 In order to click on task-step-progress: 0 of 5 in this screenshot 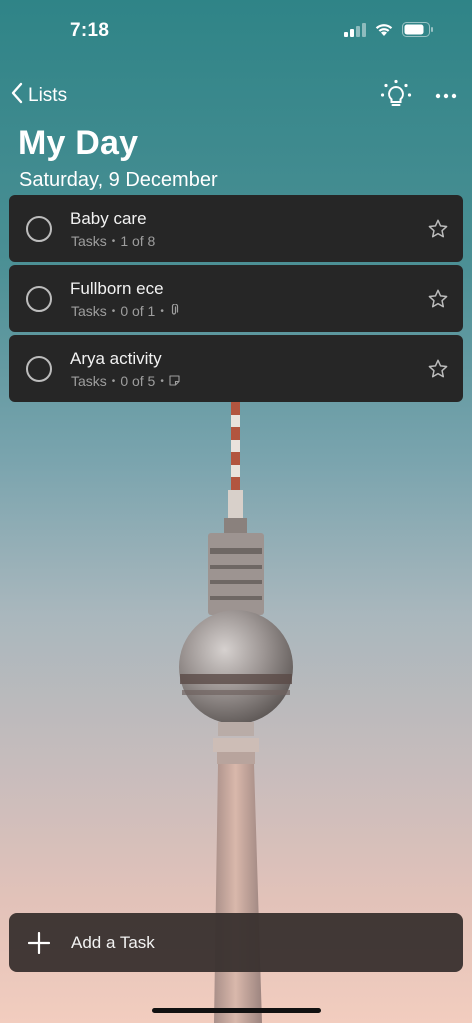, I will do `click(138, 381)`.